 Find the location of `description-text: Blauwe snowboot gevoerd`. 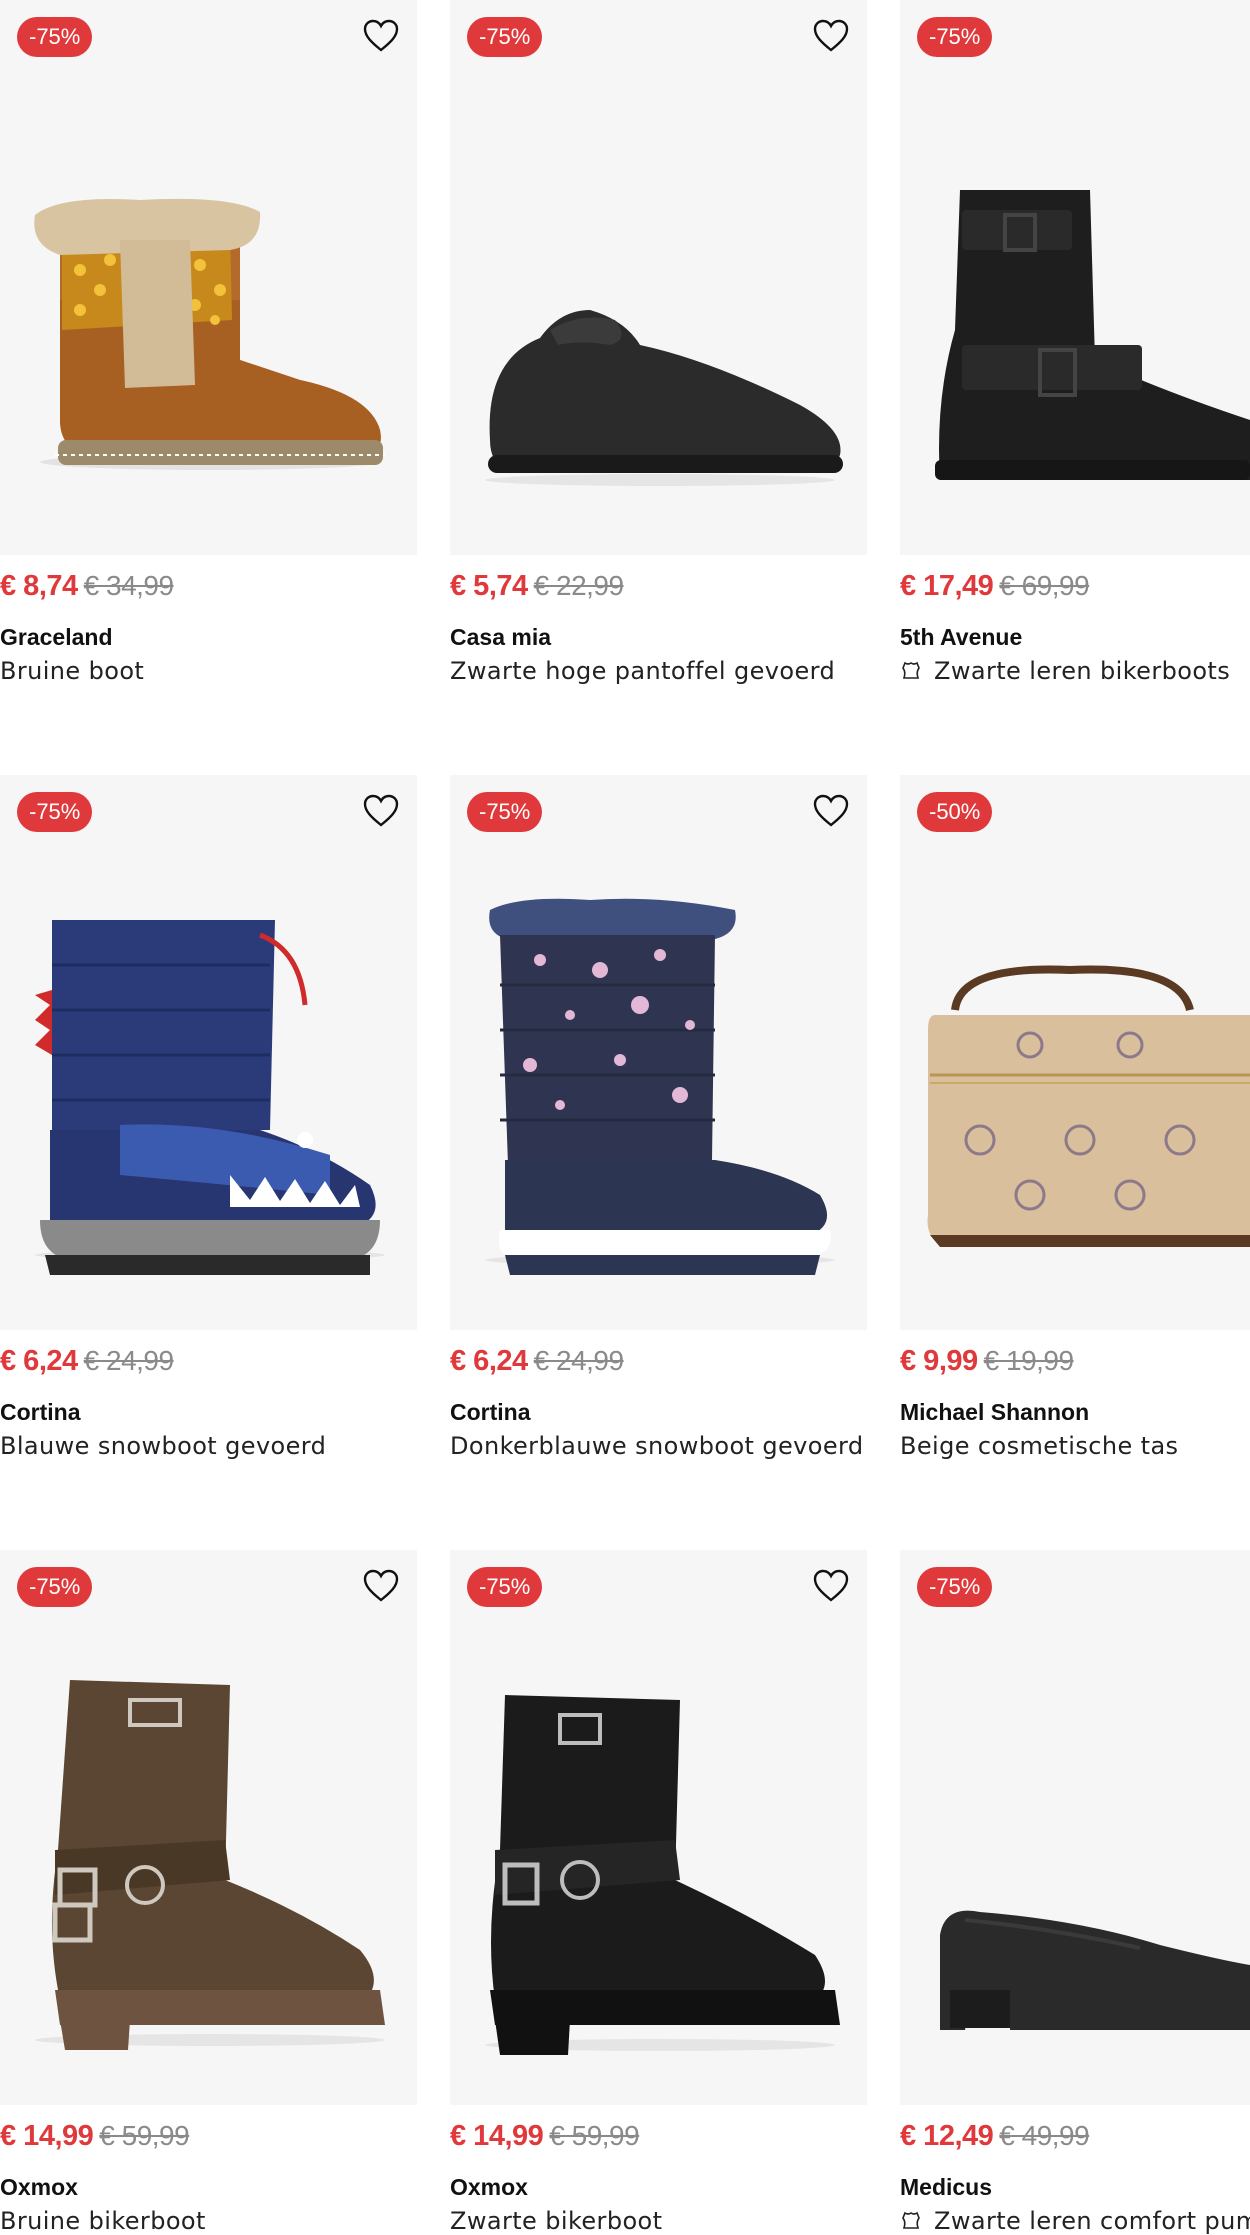

description-text: Blauwe snowboot gevoerd is located at coordinates (163, 1446).